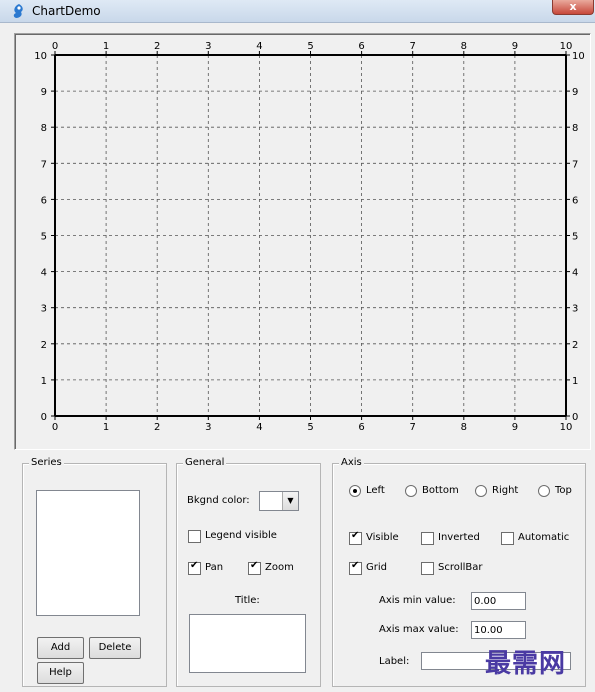 The width and height of the screenshot is (595, 692). What do you see at coordinates (40, 56) in the screenshot?
I see `y-tick-label: 10` at bounding box center [40, 56].